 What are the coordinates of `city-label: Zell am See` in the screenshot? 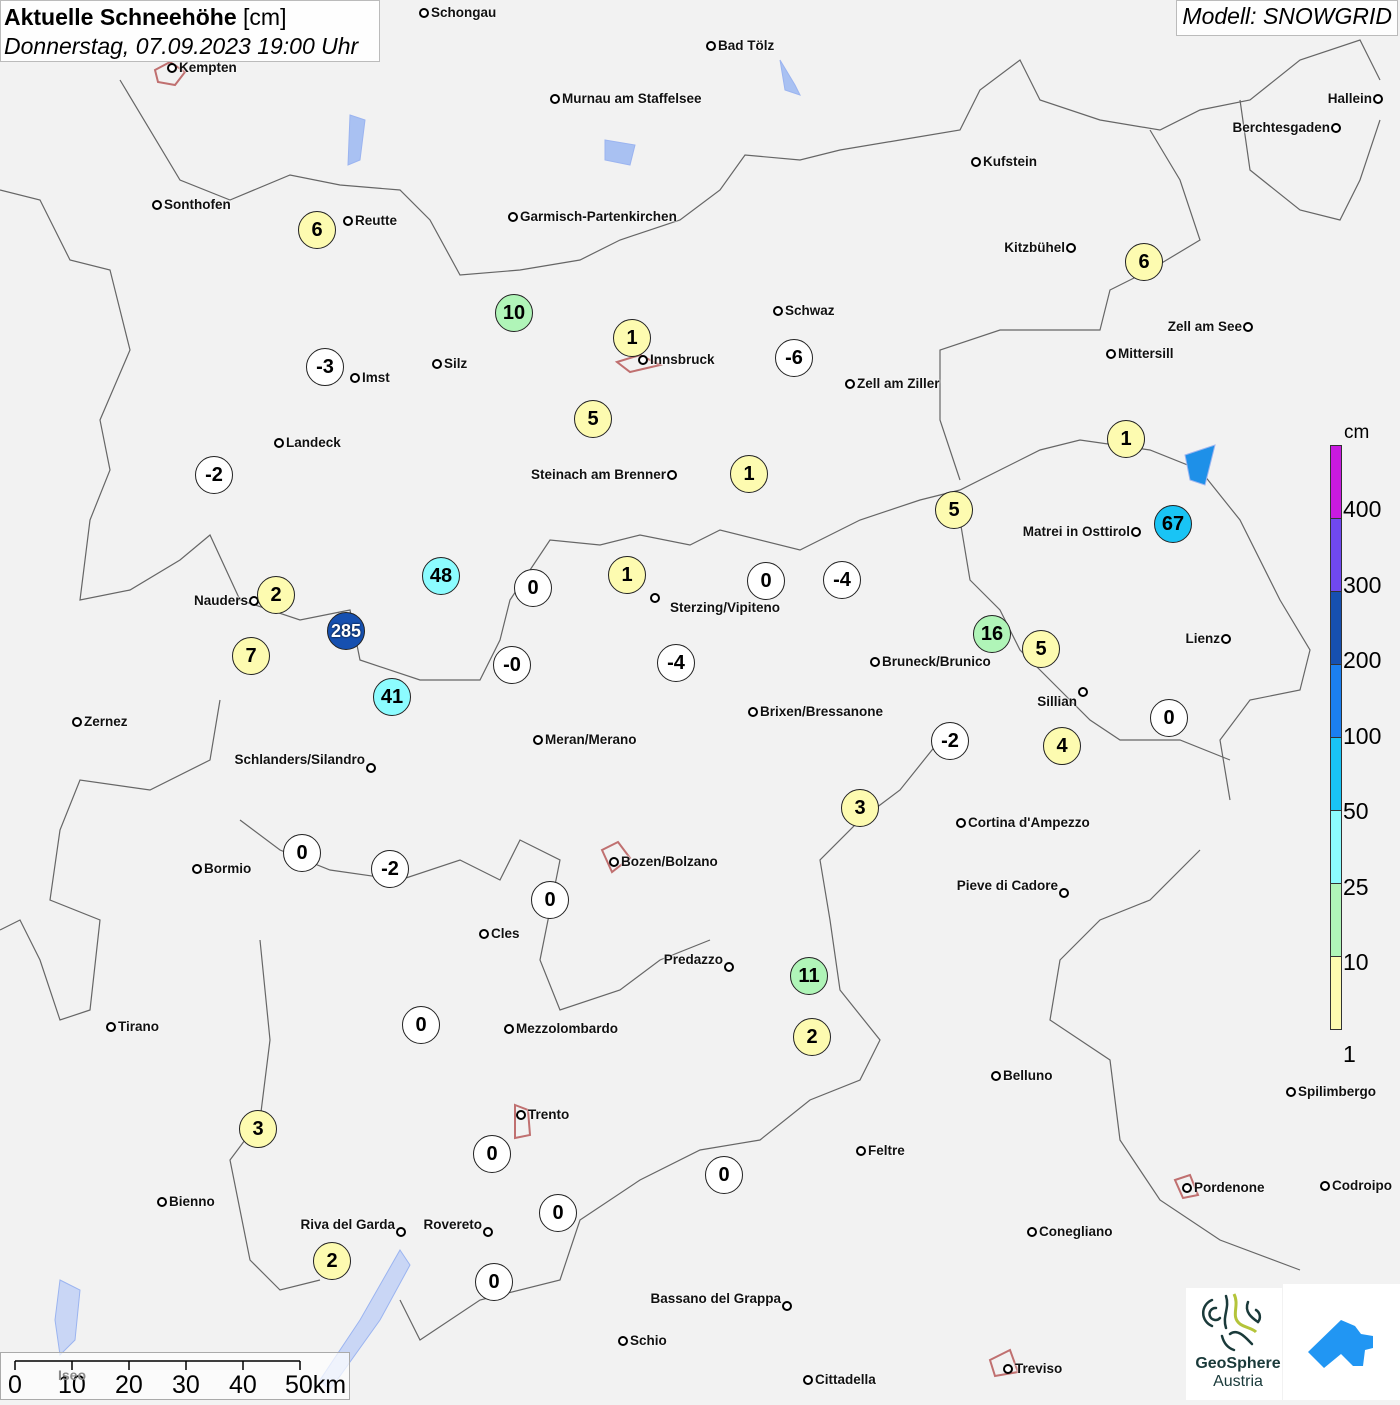 It's located at (1204, 326).